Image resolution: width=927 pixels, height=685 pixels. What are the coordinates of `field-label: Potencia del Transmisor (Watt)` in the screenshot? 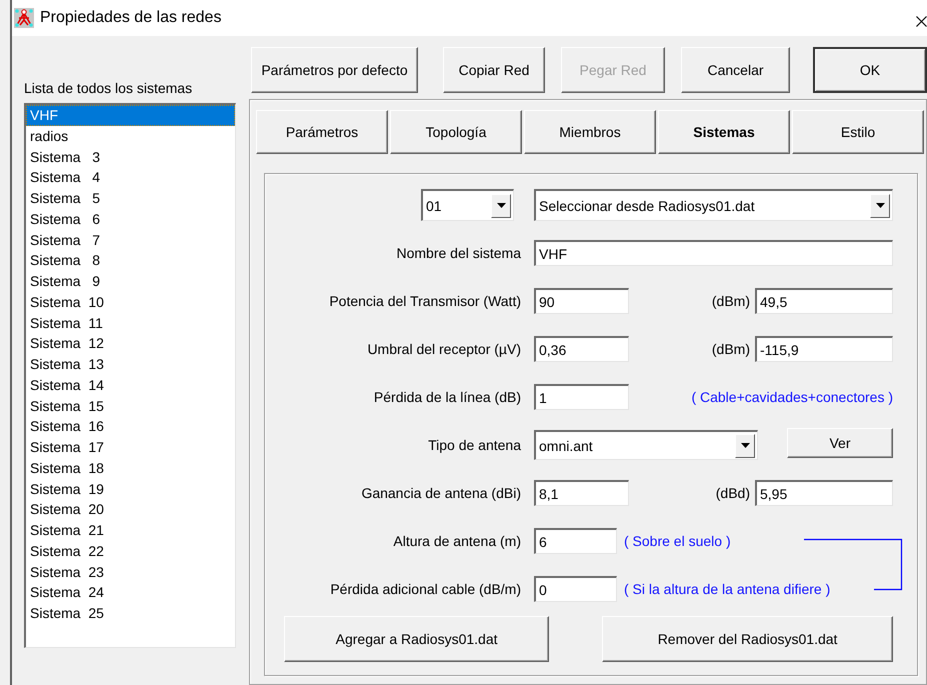 It's located at (424, 301).